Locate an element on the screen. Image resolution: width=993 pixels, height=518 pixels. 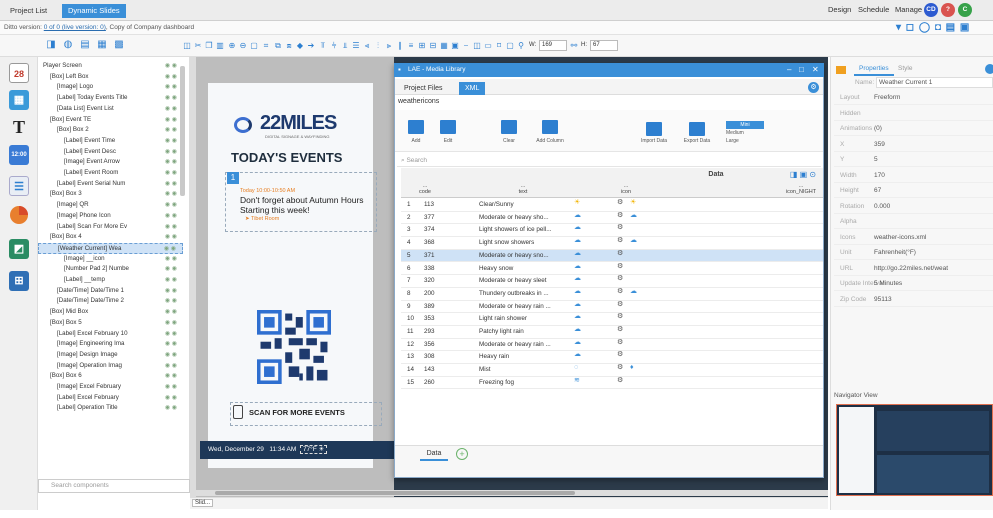
copy-icon: ❐ is located at coordinates (209, 46).